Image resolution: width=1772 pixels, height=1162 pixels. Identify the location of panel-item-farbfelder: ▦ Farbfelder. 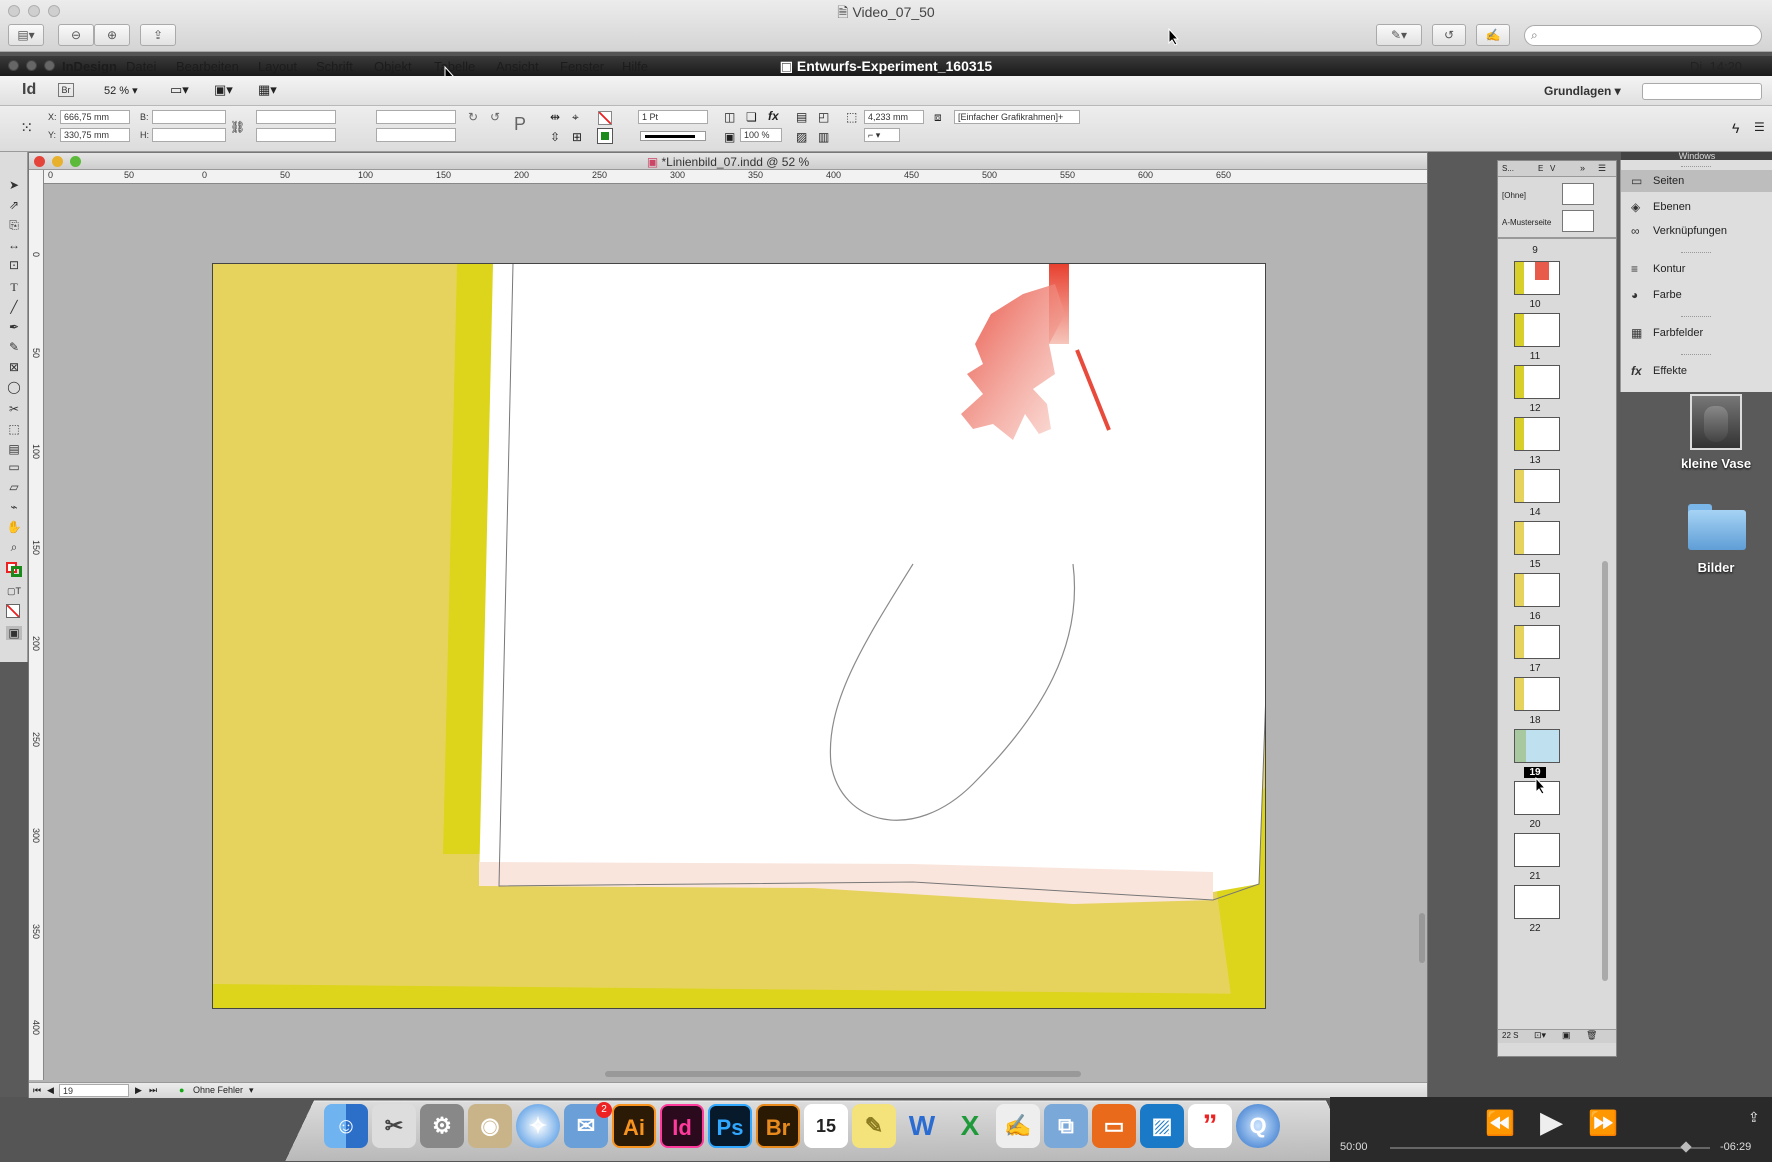
(1696, 333).